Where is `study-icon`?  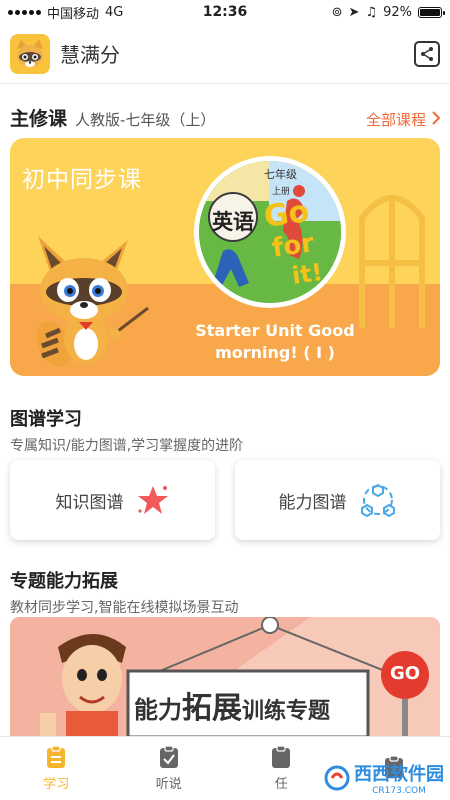
study-icon is located at coordinates (56, 756).